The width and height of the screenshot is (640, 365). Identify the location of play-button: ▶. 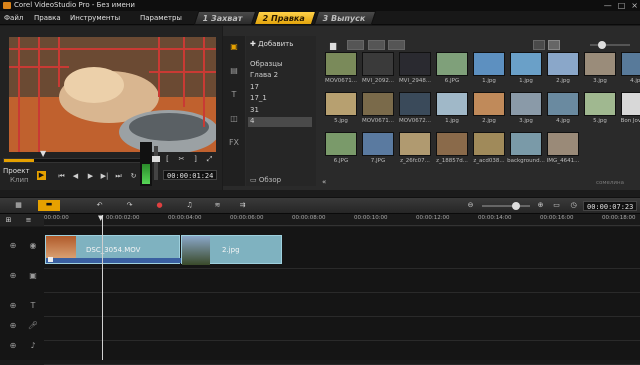
(90, 176).